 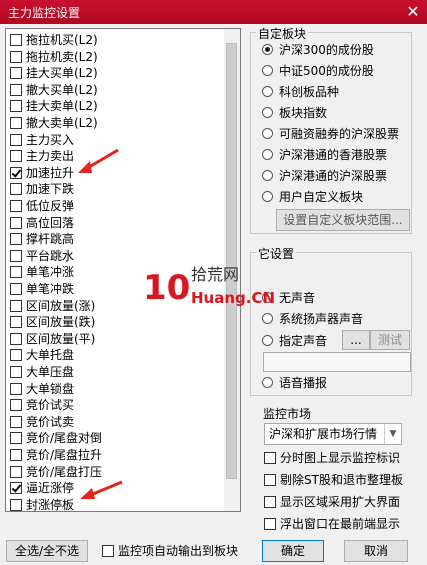 I want to click on list-item: 竞价试卖, so click(x=42, y=422).